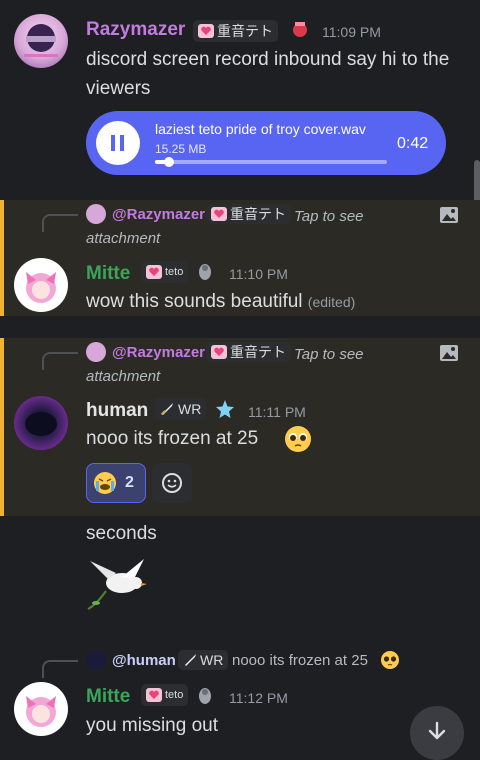  Describe the element at coordinates (277, 412) in the screenshot. I see `timestamp: 11:11 PM` at that location.